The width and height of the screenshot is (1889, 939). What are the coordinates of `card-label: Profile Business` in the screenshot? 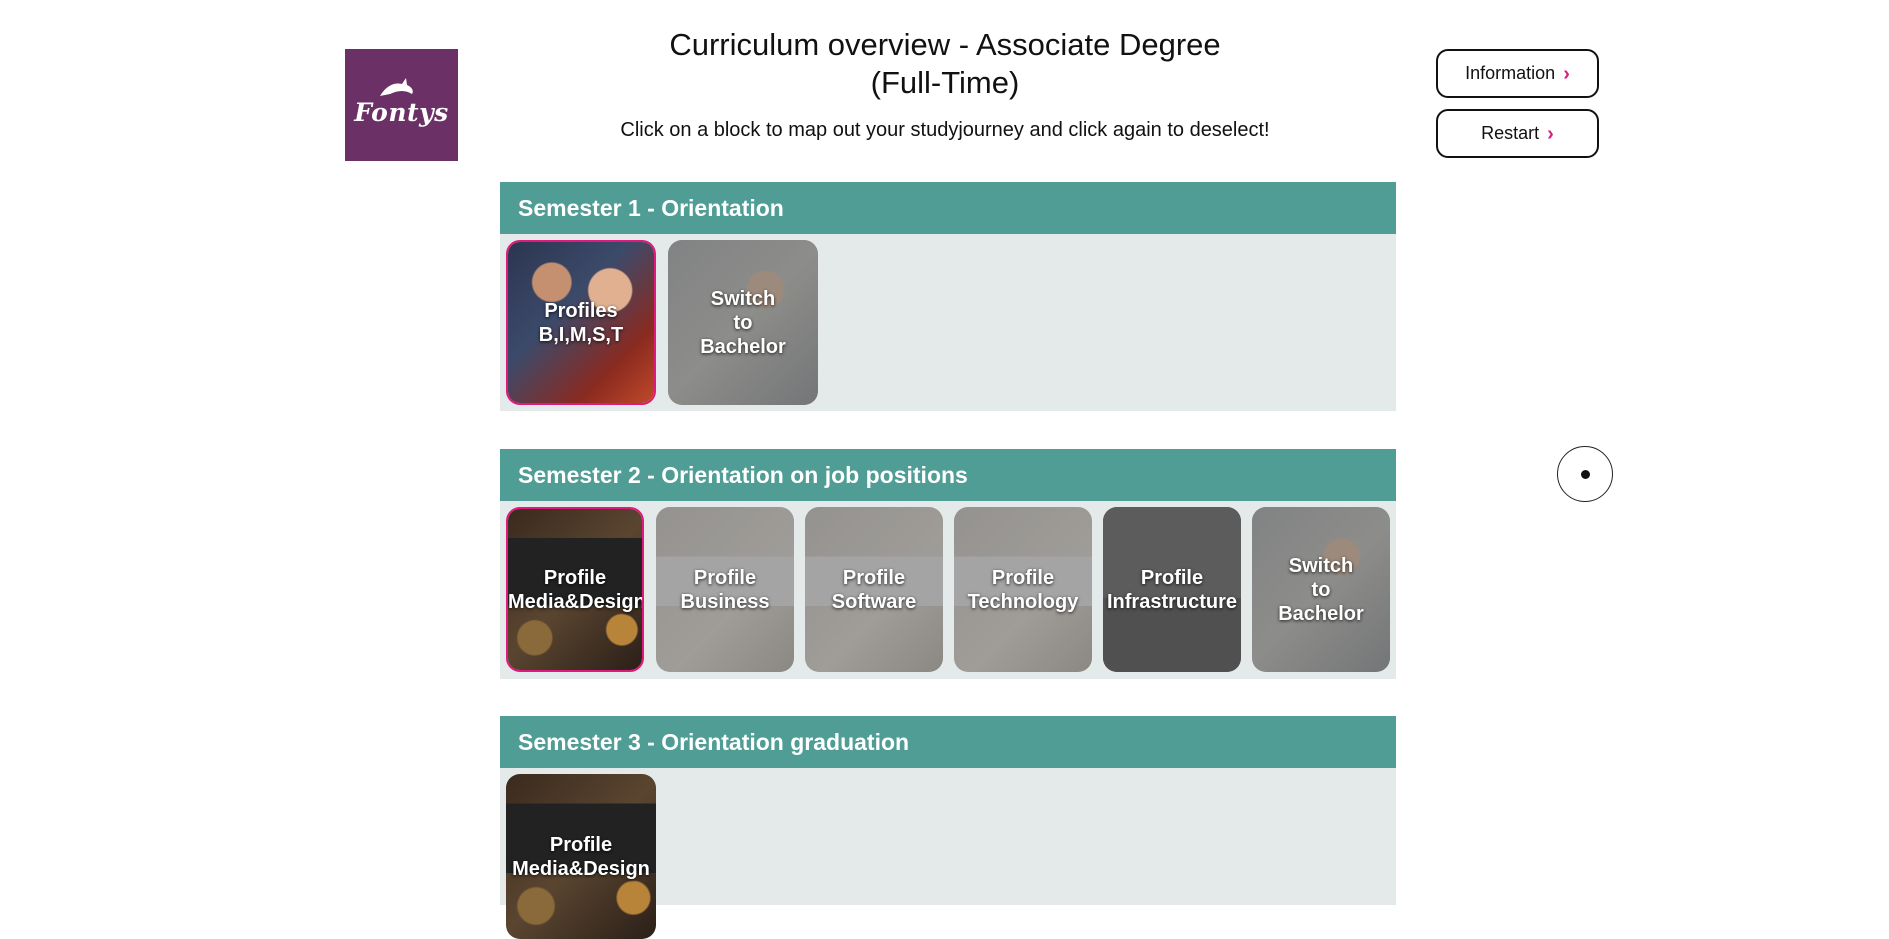 It's located at (725, 589).